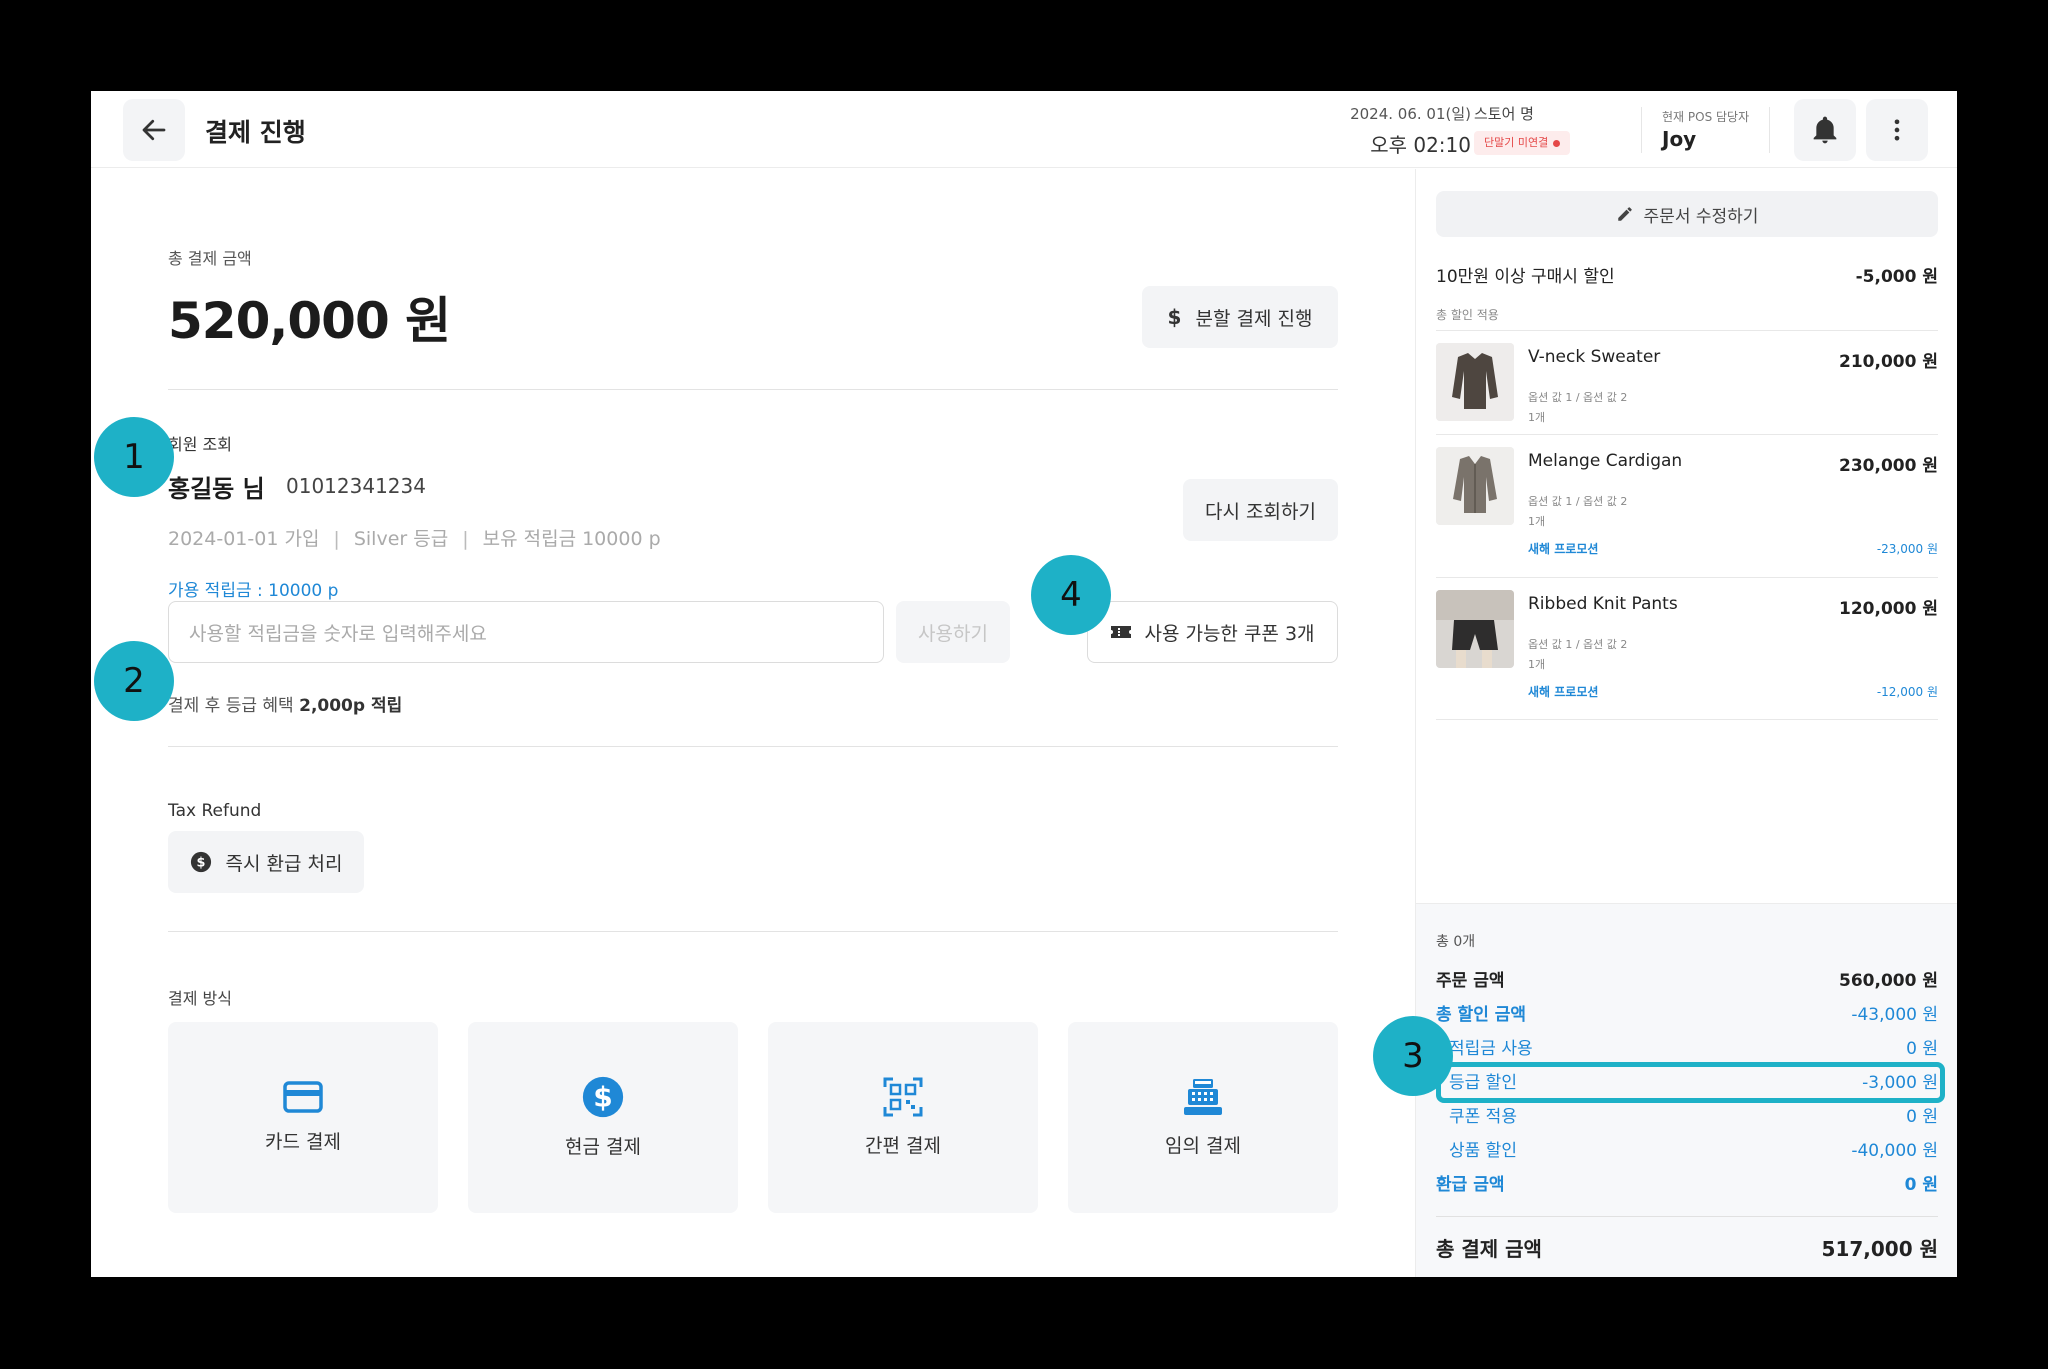 The height and width of the screenshot is (1369, 2048). Describe the element at coordinates (1525, 277) in the screenshot. I see `order-promo-label: 10만원 이상 구매시 할인` at that location.